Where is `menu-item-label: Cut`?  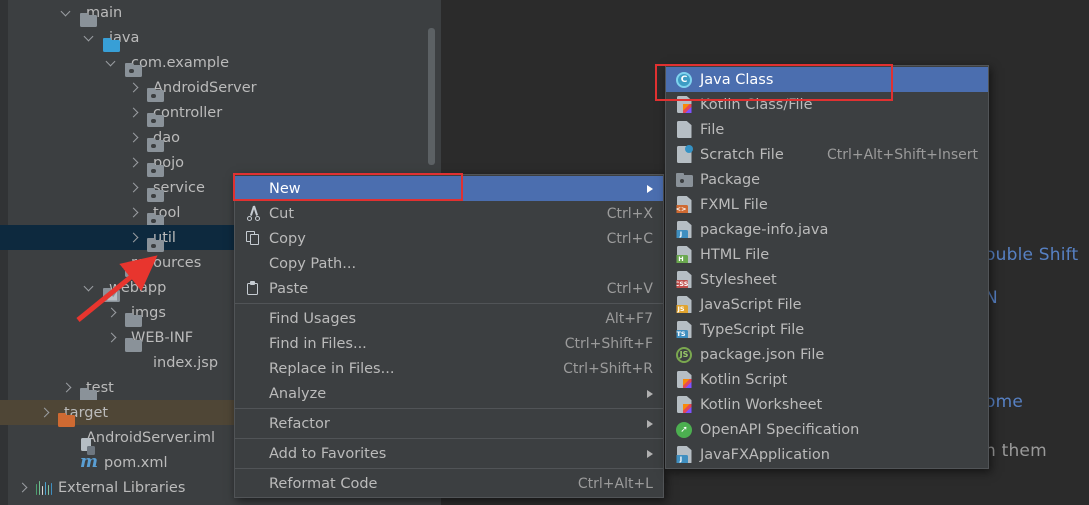 menu-item-label: Cut is located at coordinates (281, 213).